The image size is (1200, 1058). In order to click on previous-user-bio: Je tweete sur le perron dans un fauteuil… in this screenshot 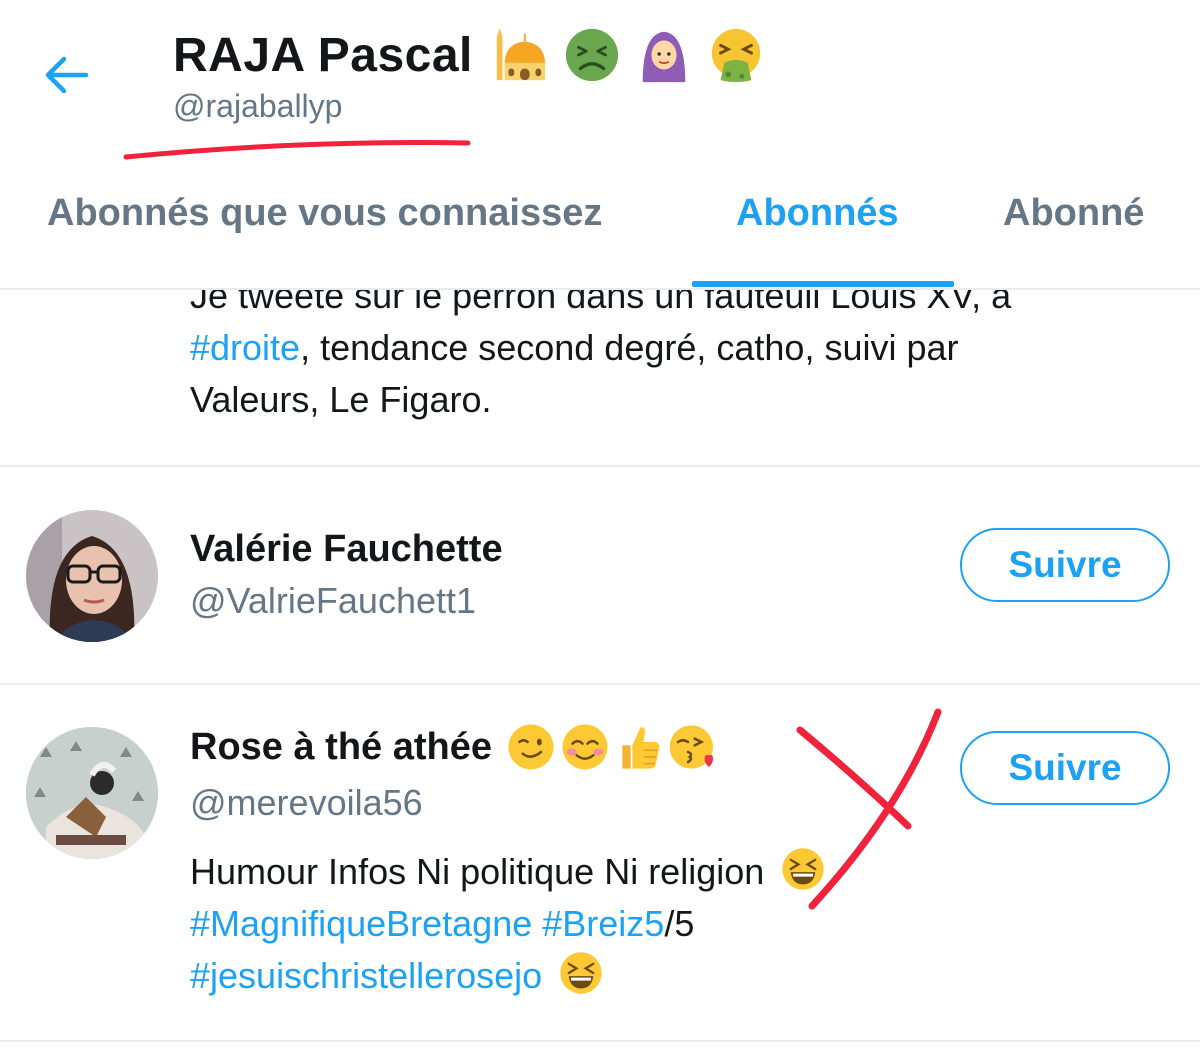, I will do `click(685, 348)`.